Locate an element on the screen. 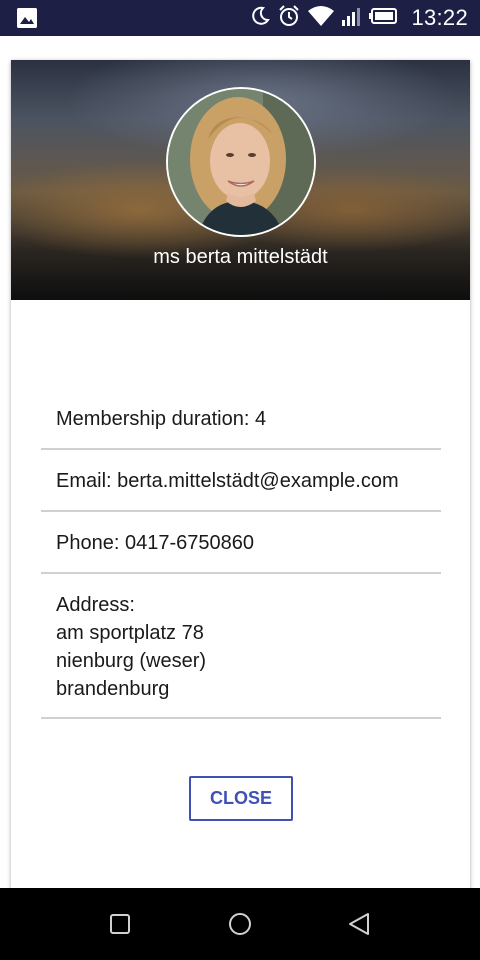 The width and height of the screenshot is (480, 960). moon-icon is located at coordinates (260, 18).